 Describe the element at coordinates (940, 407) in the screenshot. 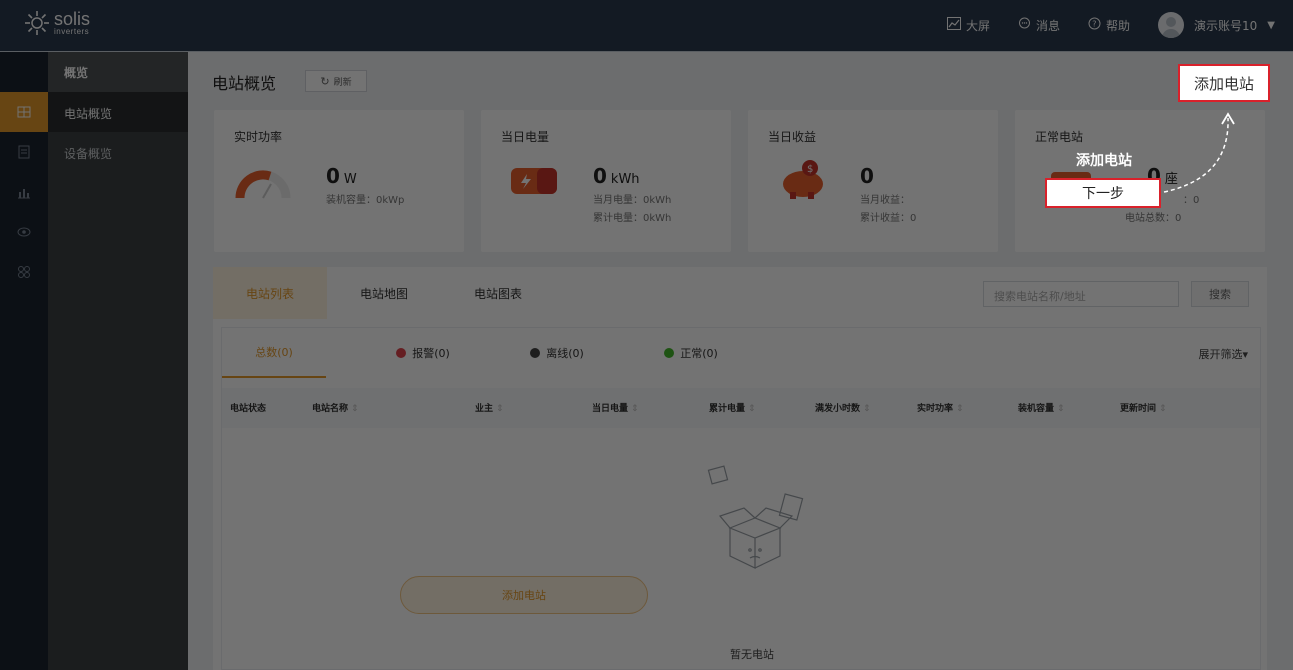

I see `col-realtime-power: 实时功率 ⇕` at that location.